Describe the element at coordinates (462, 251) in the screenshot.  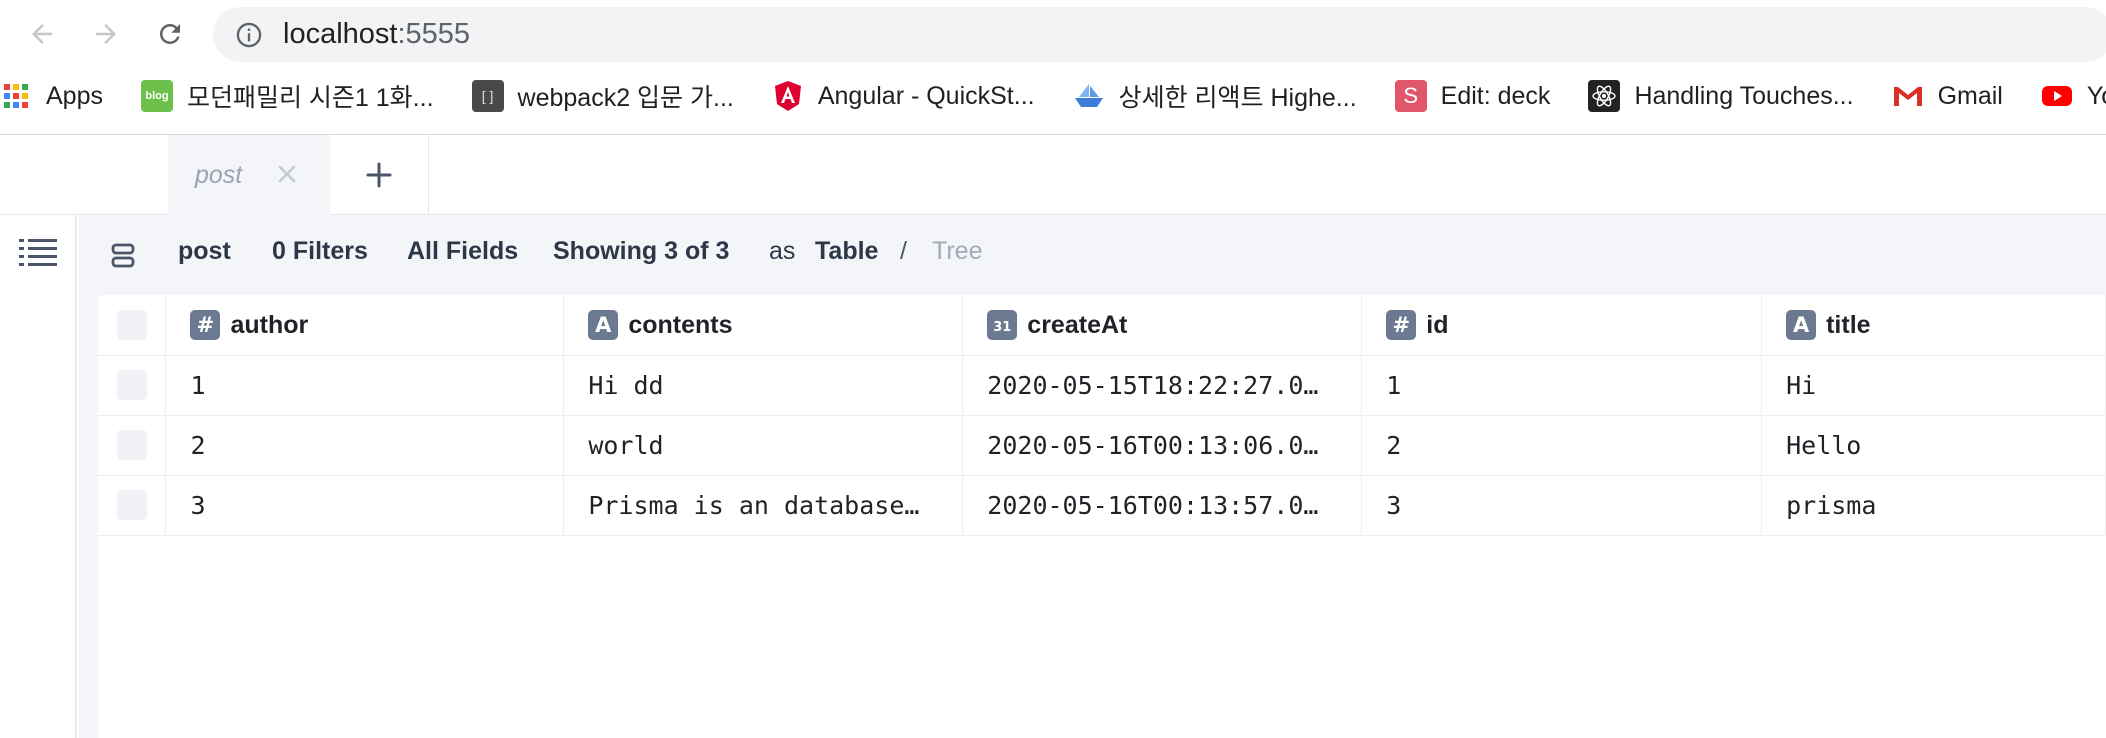
I see `fields-button: All Fields` at that location.